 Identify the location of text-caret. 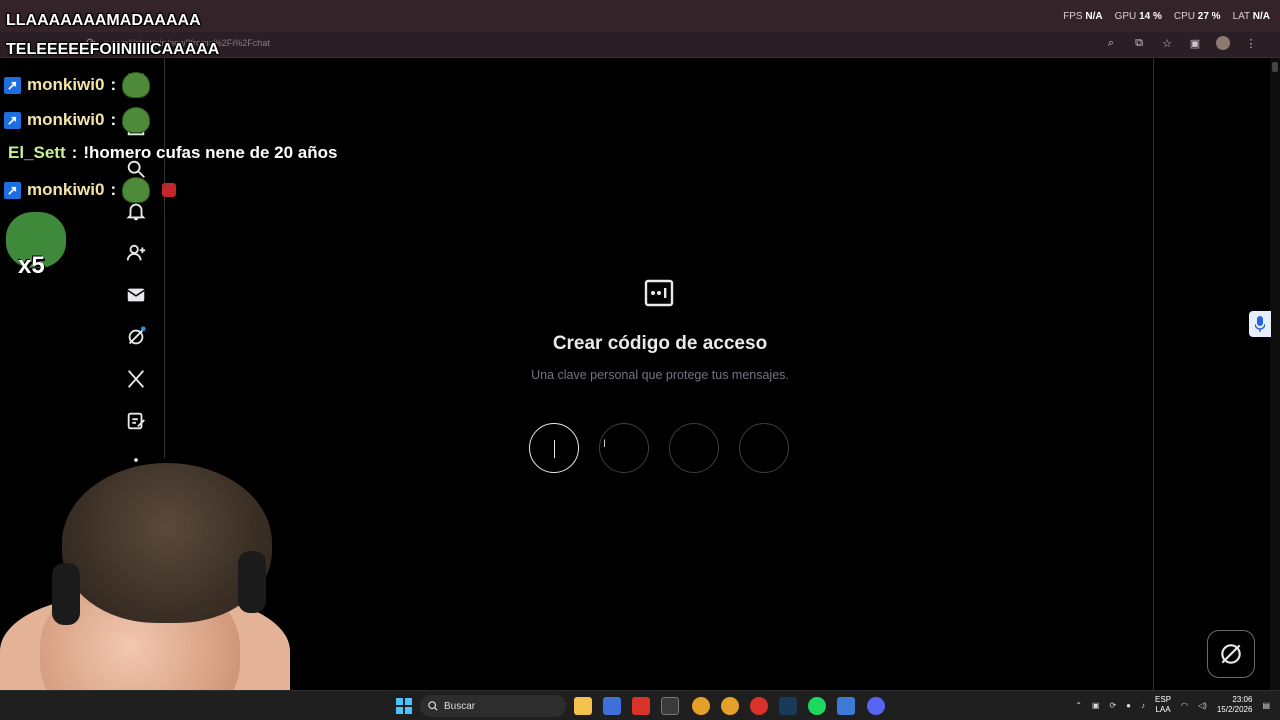
(554, 449).